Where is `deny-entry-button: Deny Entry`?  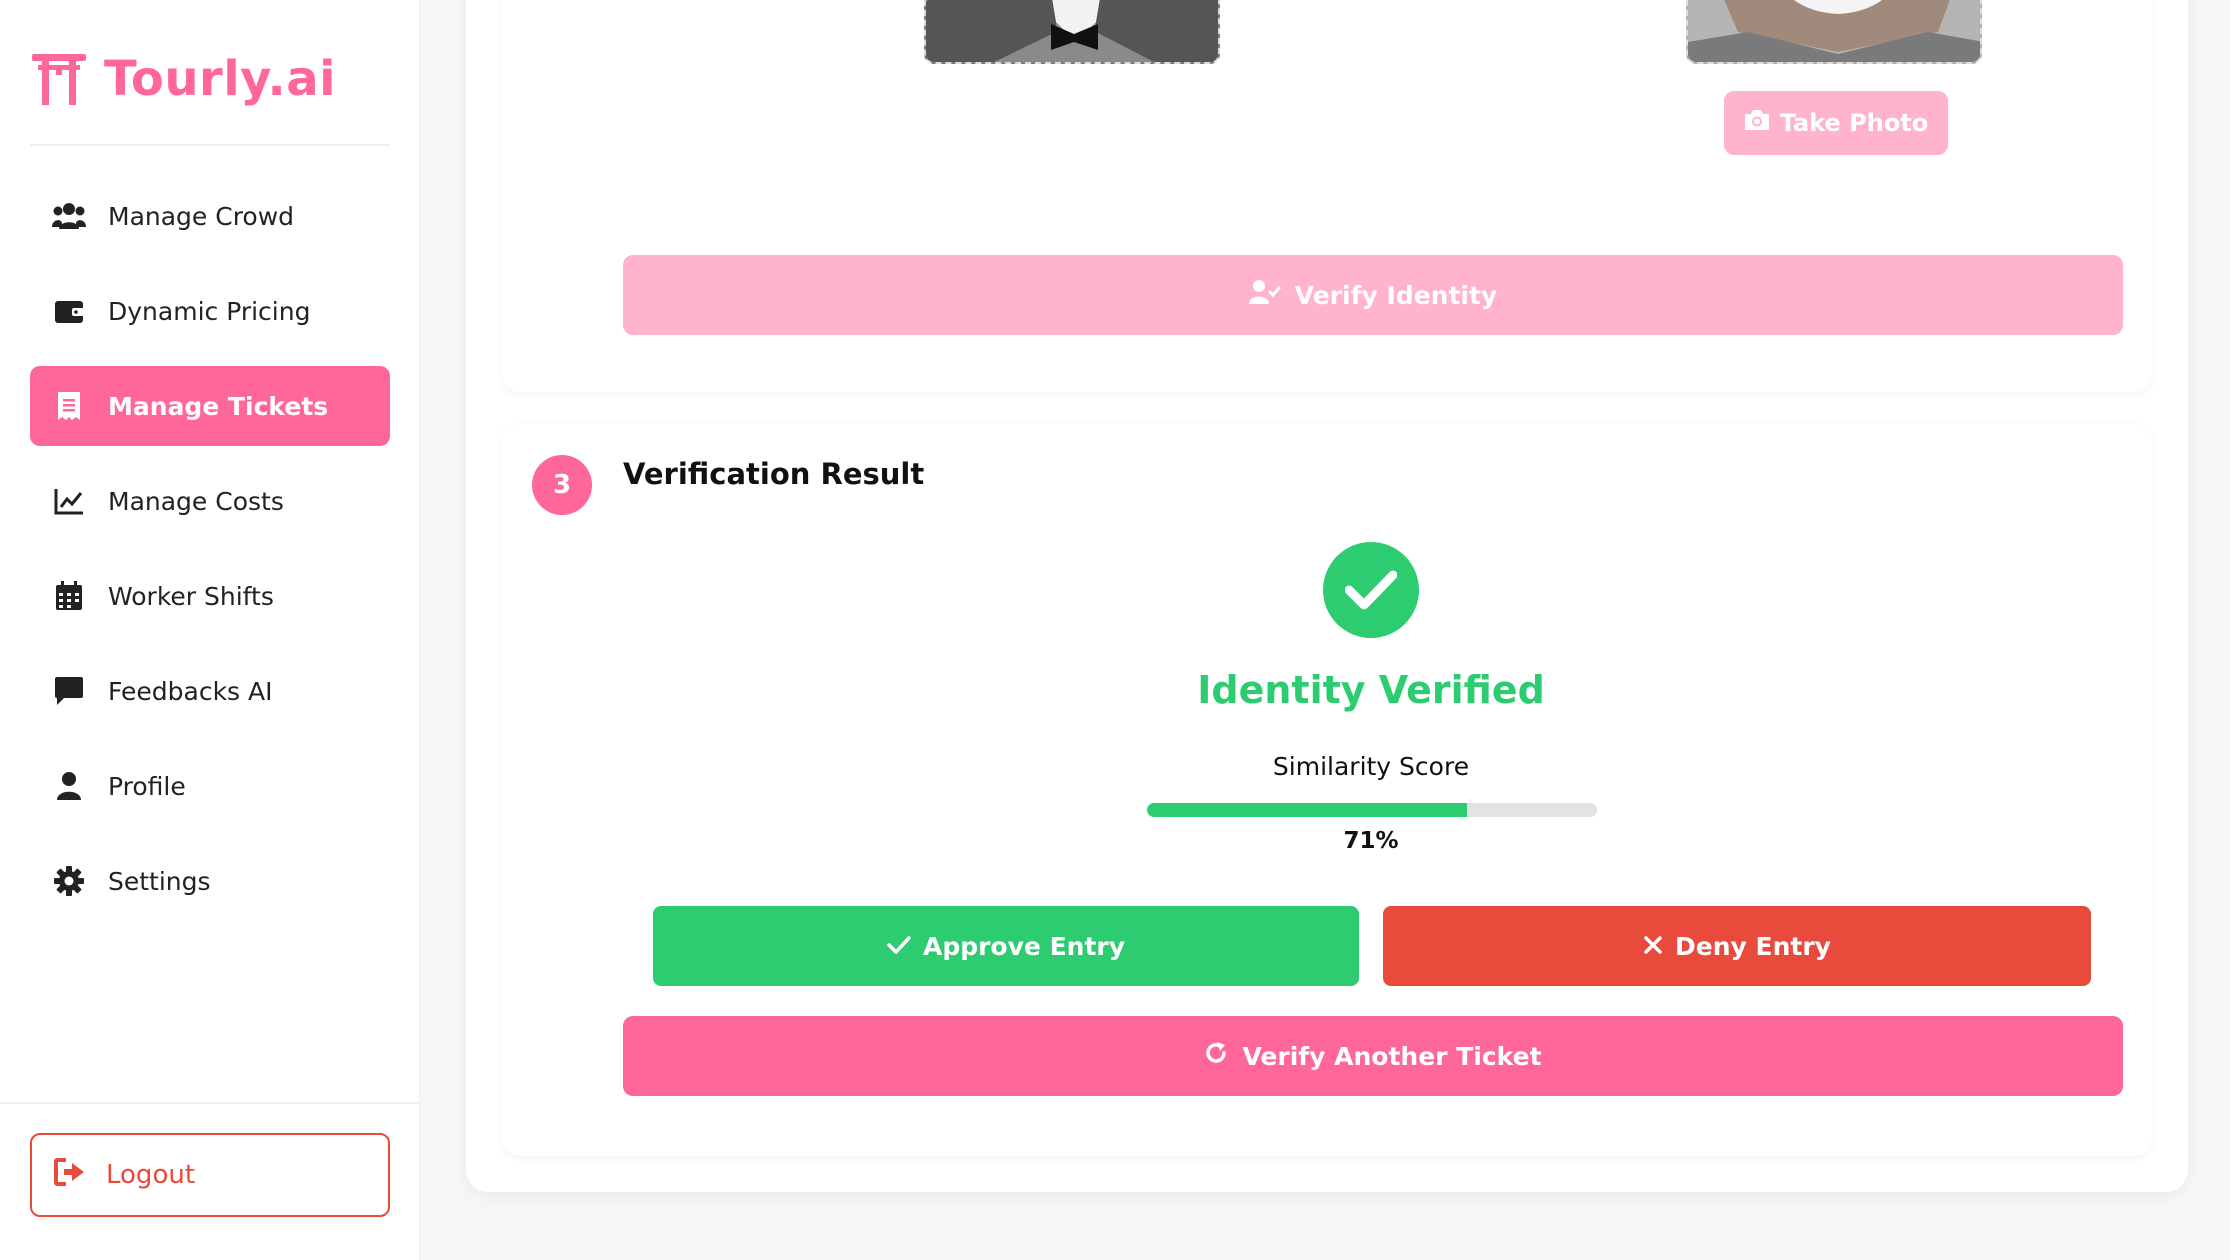 deny-entry-button: Deny Entry is located at coordinates (1737, 946).